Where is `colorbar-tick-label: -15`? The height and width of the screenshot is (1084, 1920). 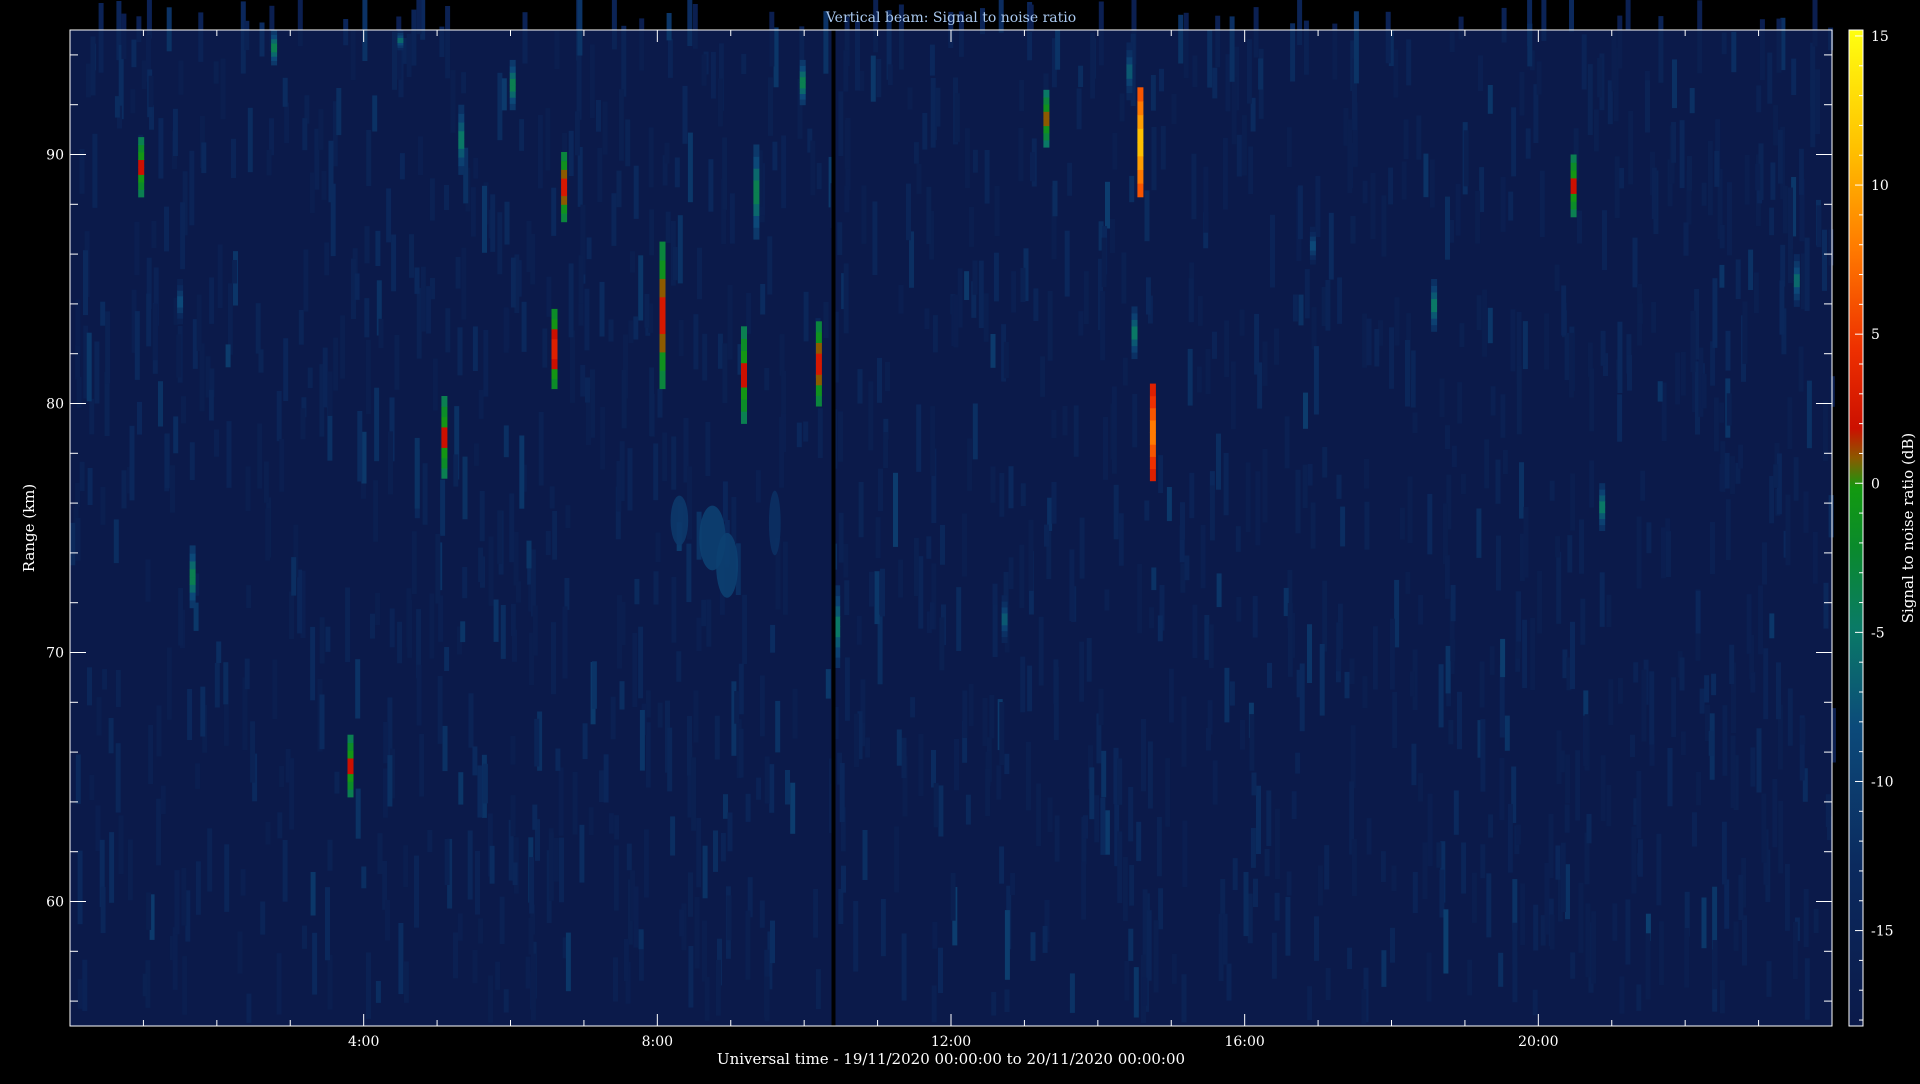
colorbar-tick-label: -15 is located at coordinates (1882, 932).